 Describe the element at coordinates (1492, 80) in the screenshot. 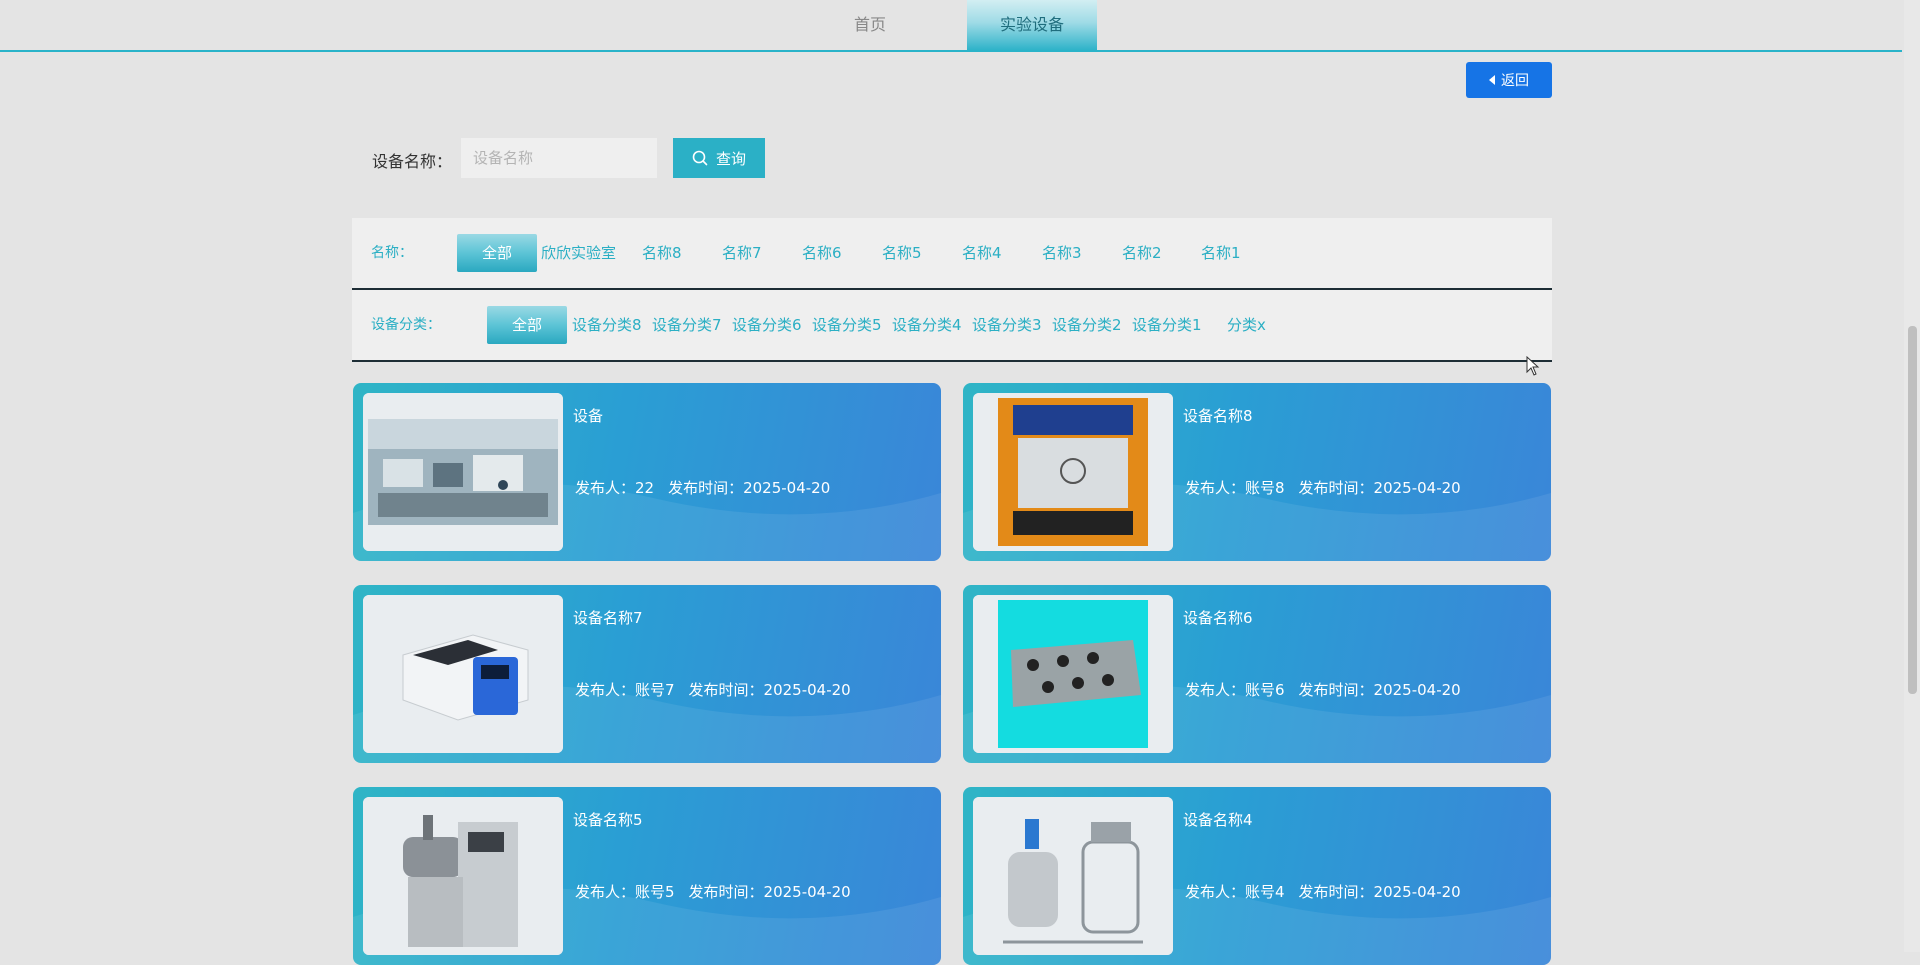

I see `caret-left-icon` at that location.